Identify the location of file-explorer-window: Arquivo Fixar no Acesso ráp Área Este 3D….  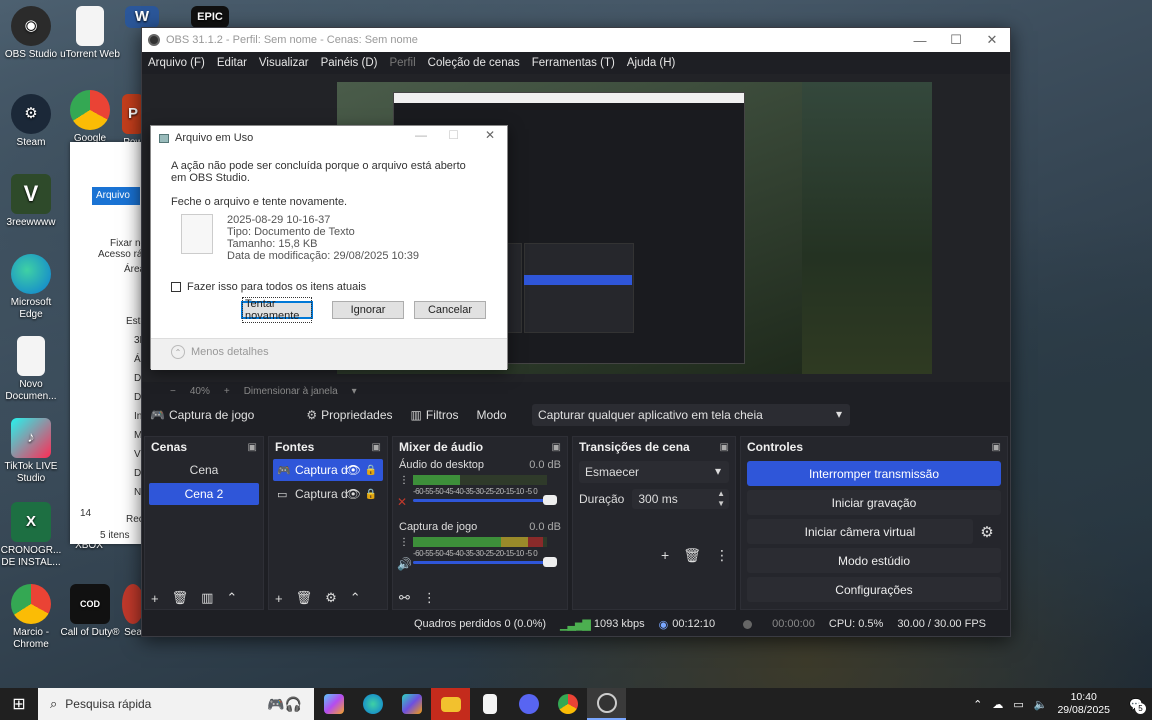
(110, 343).